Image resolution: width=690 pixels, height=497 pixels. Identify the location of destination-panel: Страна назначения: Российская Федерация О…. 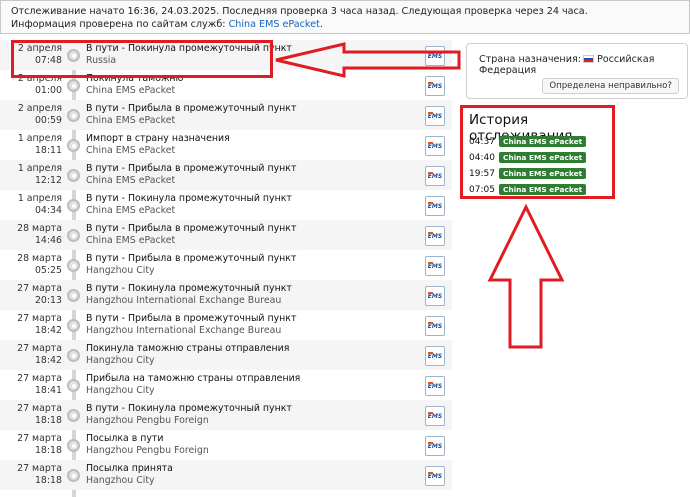
(577, 71).